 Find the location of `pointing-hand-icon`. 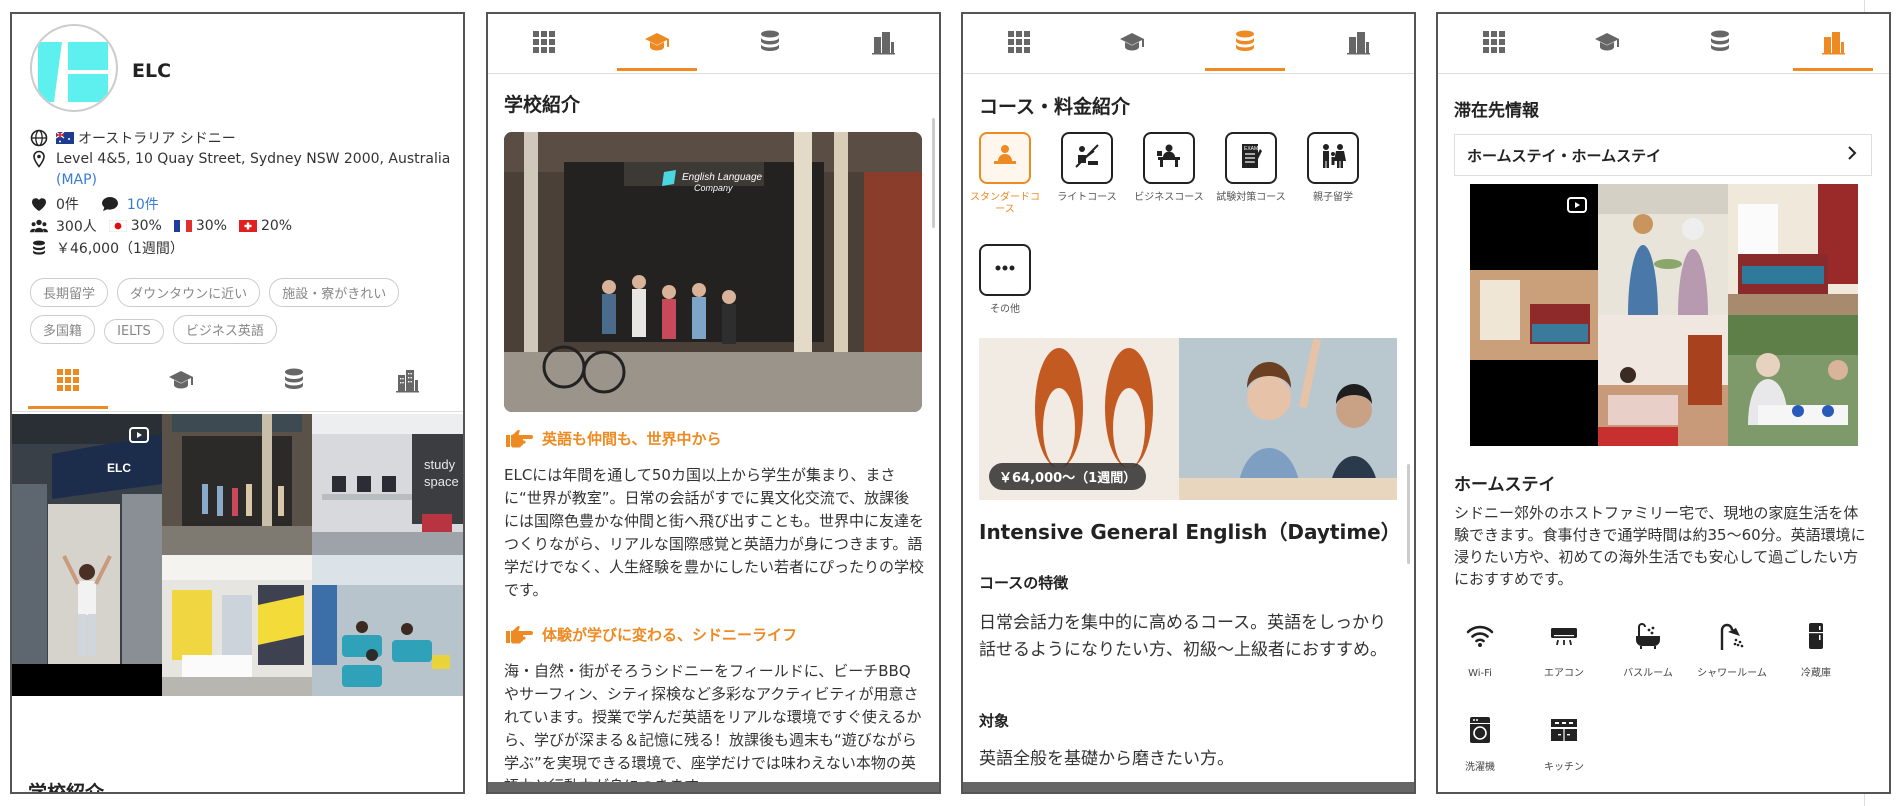

pointing-hand-icon is located at coordinates (519, 635).